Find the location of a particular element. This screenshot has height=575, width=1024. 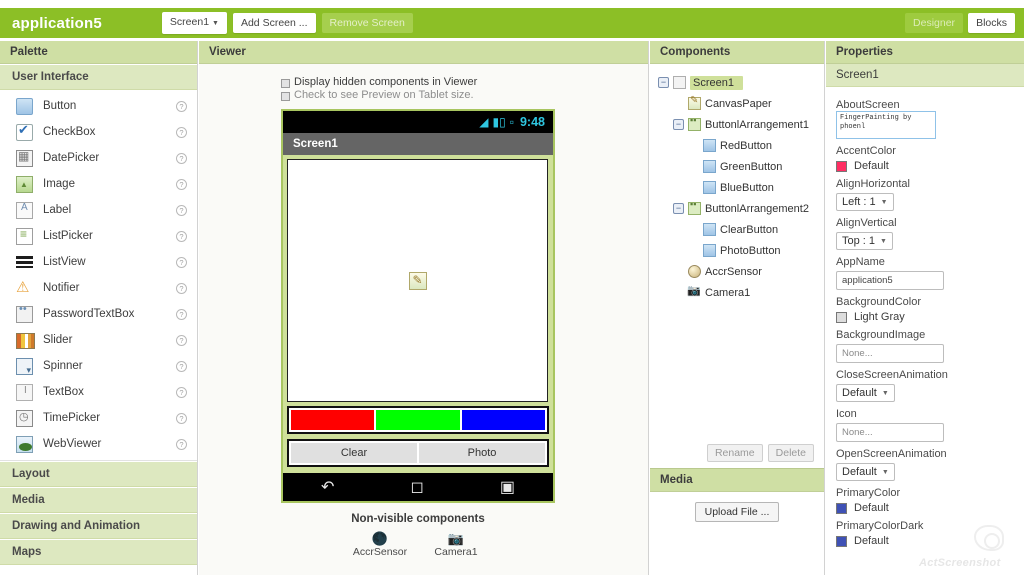

display-hidden-components-row: Display hidden components in Viewer is located at coordinates (464, 82).